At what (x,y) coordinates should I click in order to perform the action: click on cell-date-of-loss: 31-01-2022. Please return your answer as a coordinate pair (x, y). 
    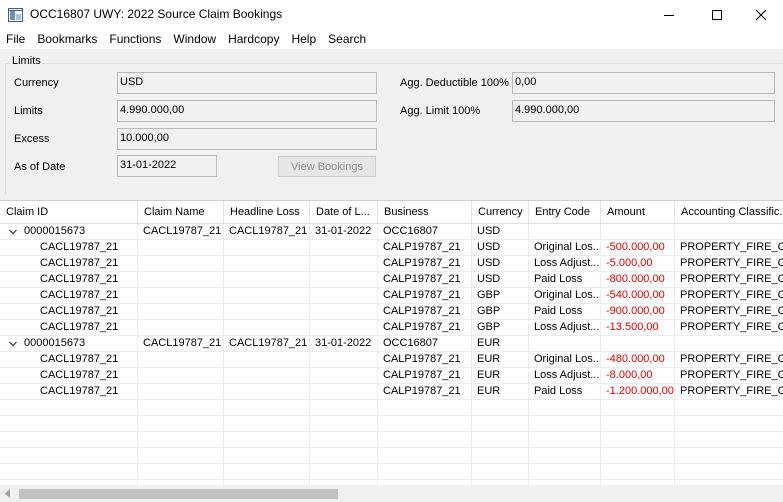
    Looking at the image, I should click on (343, 343).